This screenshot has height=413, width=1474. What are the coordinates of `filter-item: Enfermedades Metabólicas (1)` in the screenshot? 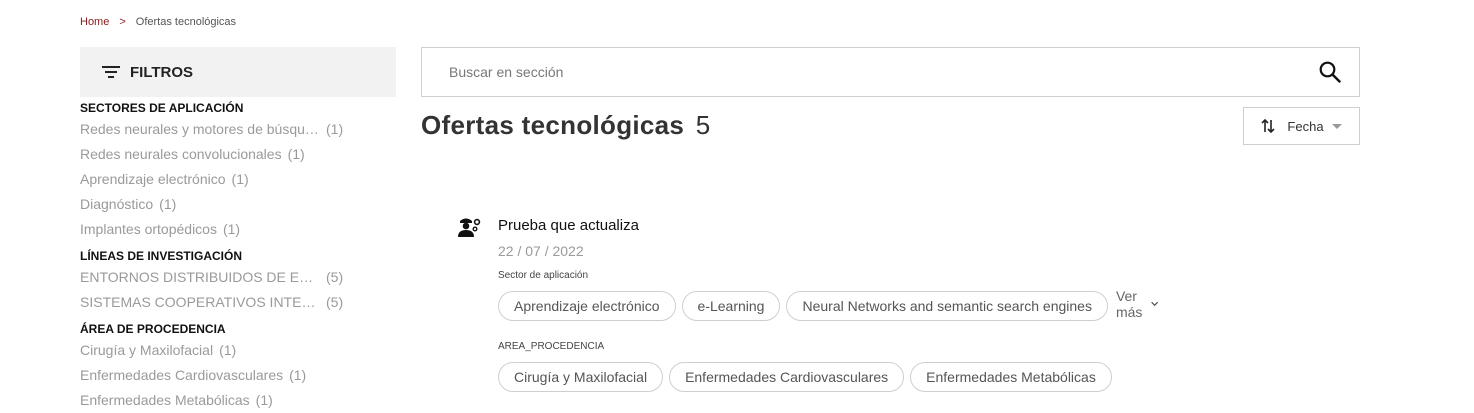 It's located at (193, 400).